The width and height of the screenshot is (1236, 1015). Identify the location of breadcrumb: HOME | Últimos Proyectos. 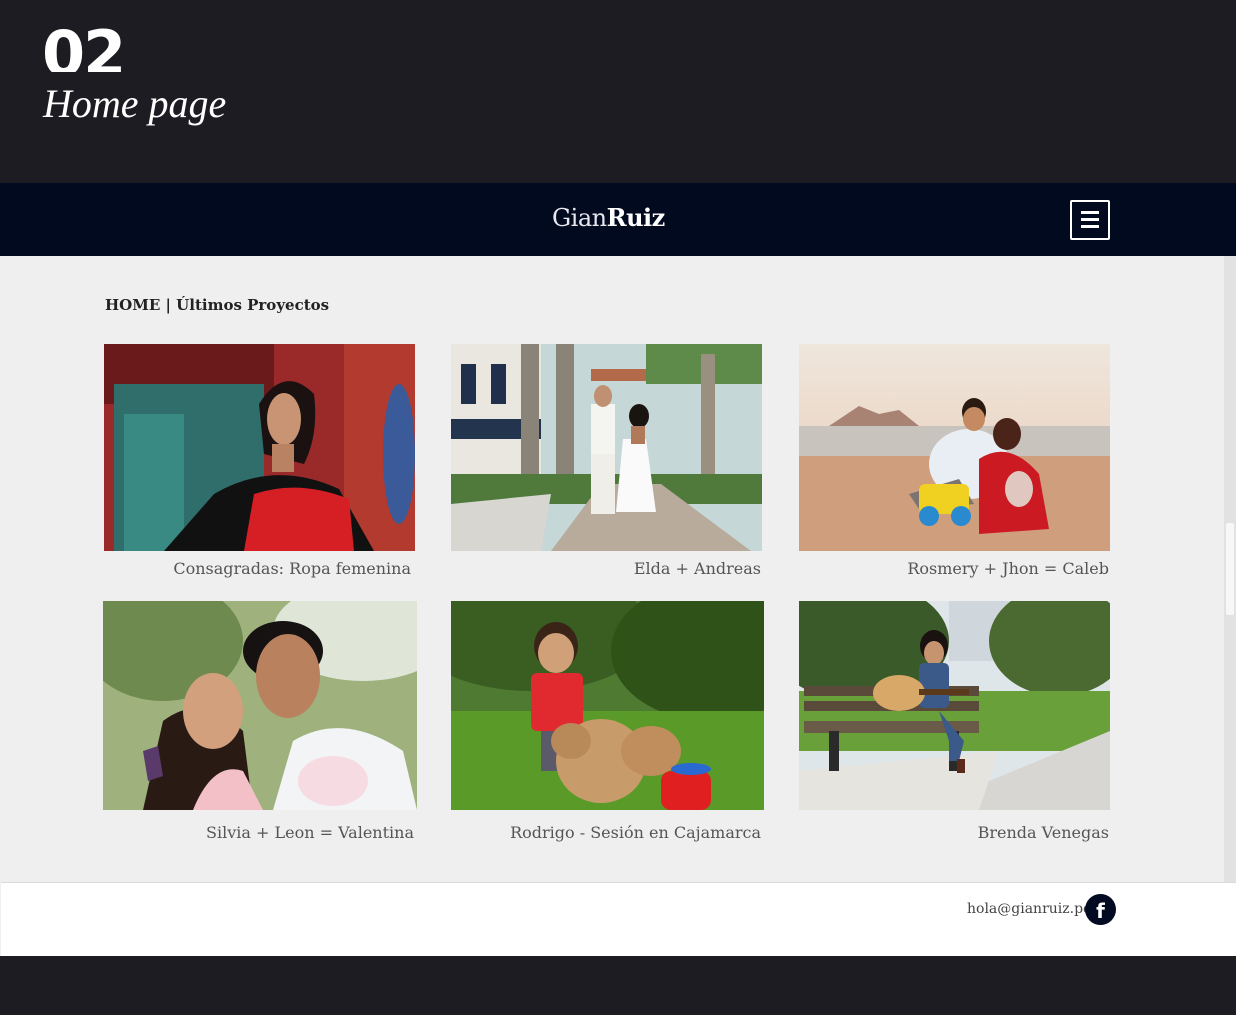
(217, 305).